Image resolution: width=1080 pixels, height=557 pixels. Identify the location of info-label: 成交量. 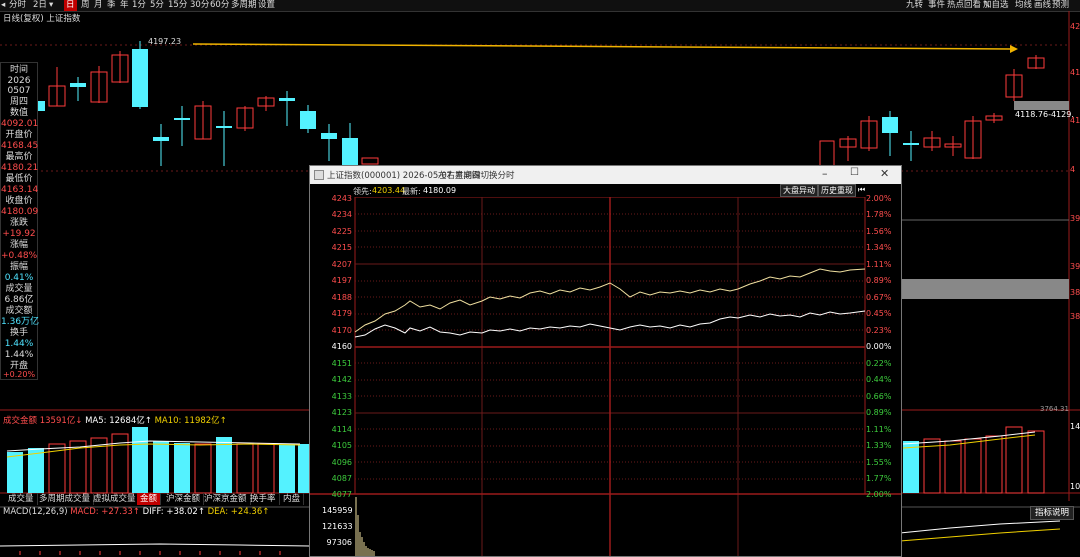
(19, 289).